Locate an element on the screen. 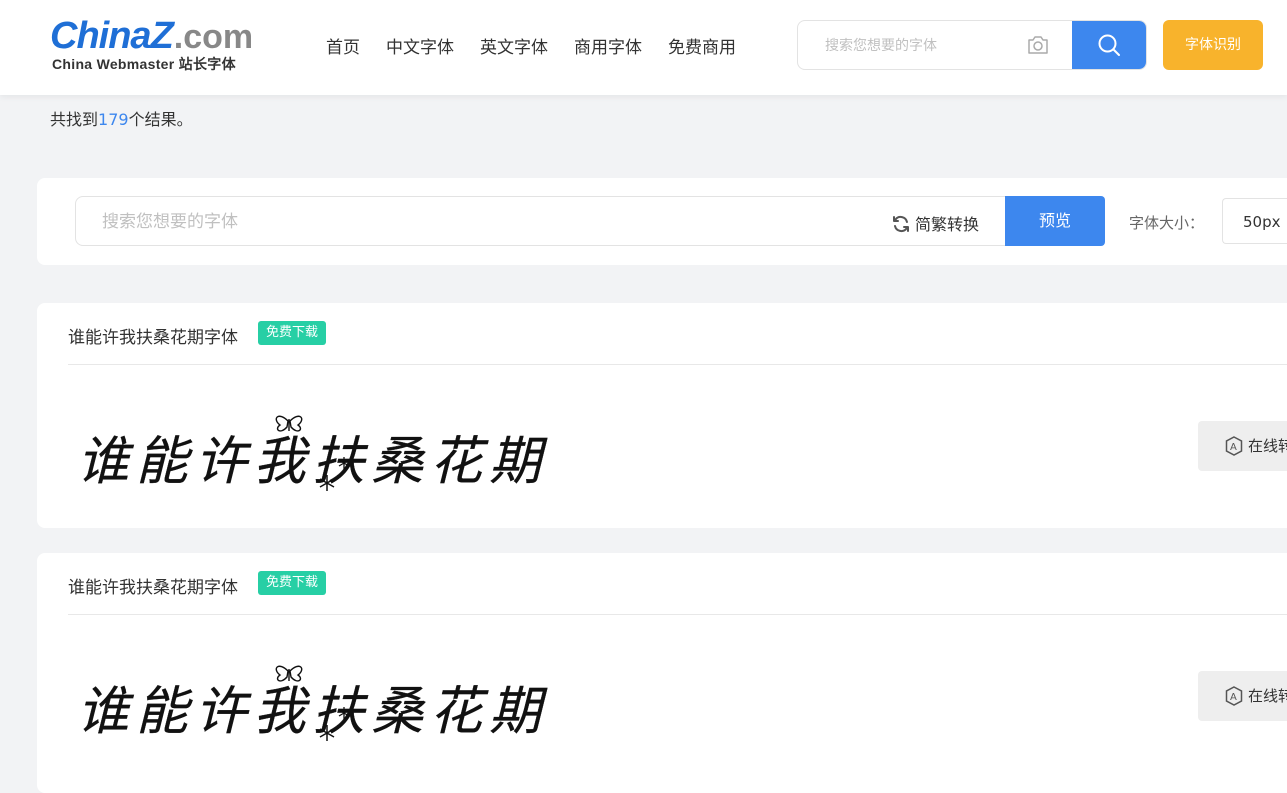 This screenshot has height=793, width=1287. nav-free-commercial: 免费商用 is located at coordinates (702, 45).